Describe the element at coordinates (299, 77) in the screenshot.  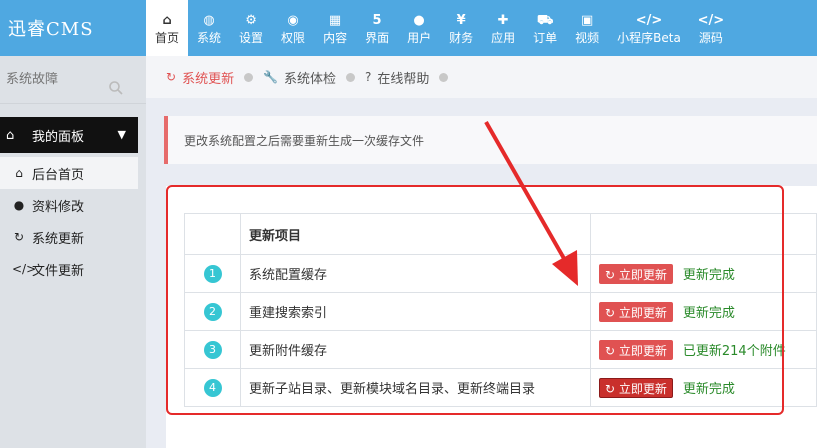
I see `tab-system-check: 🔧 系统体检` at that location.